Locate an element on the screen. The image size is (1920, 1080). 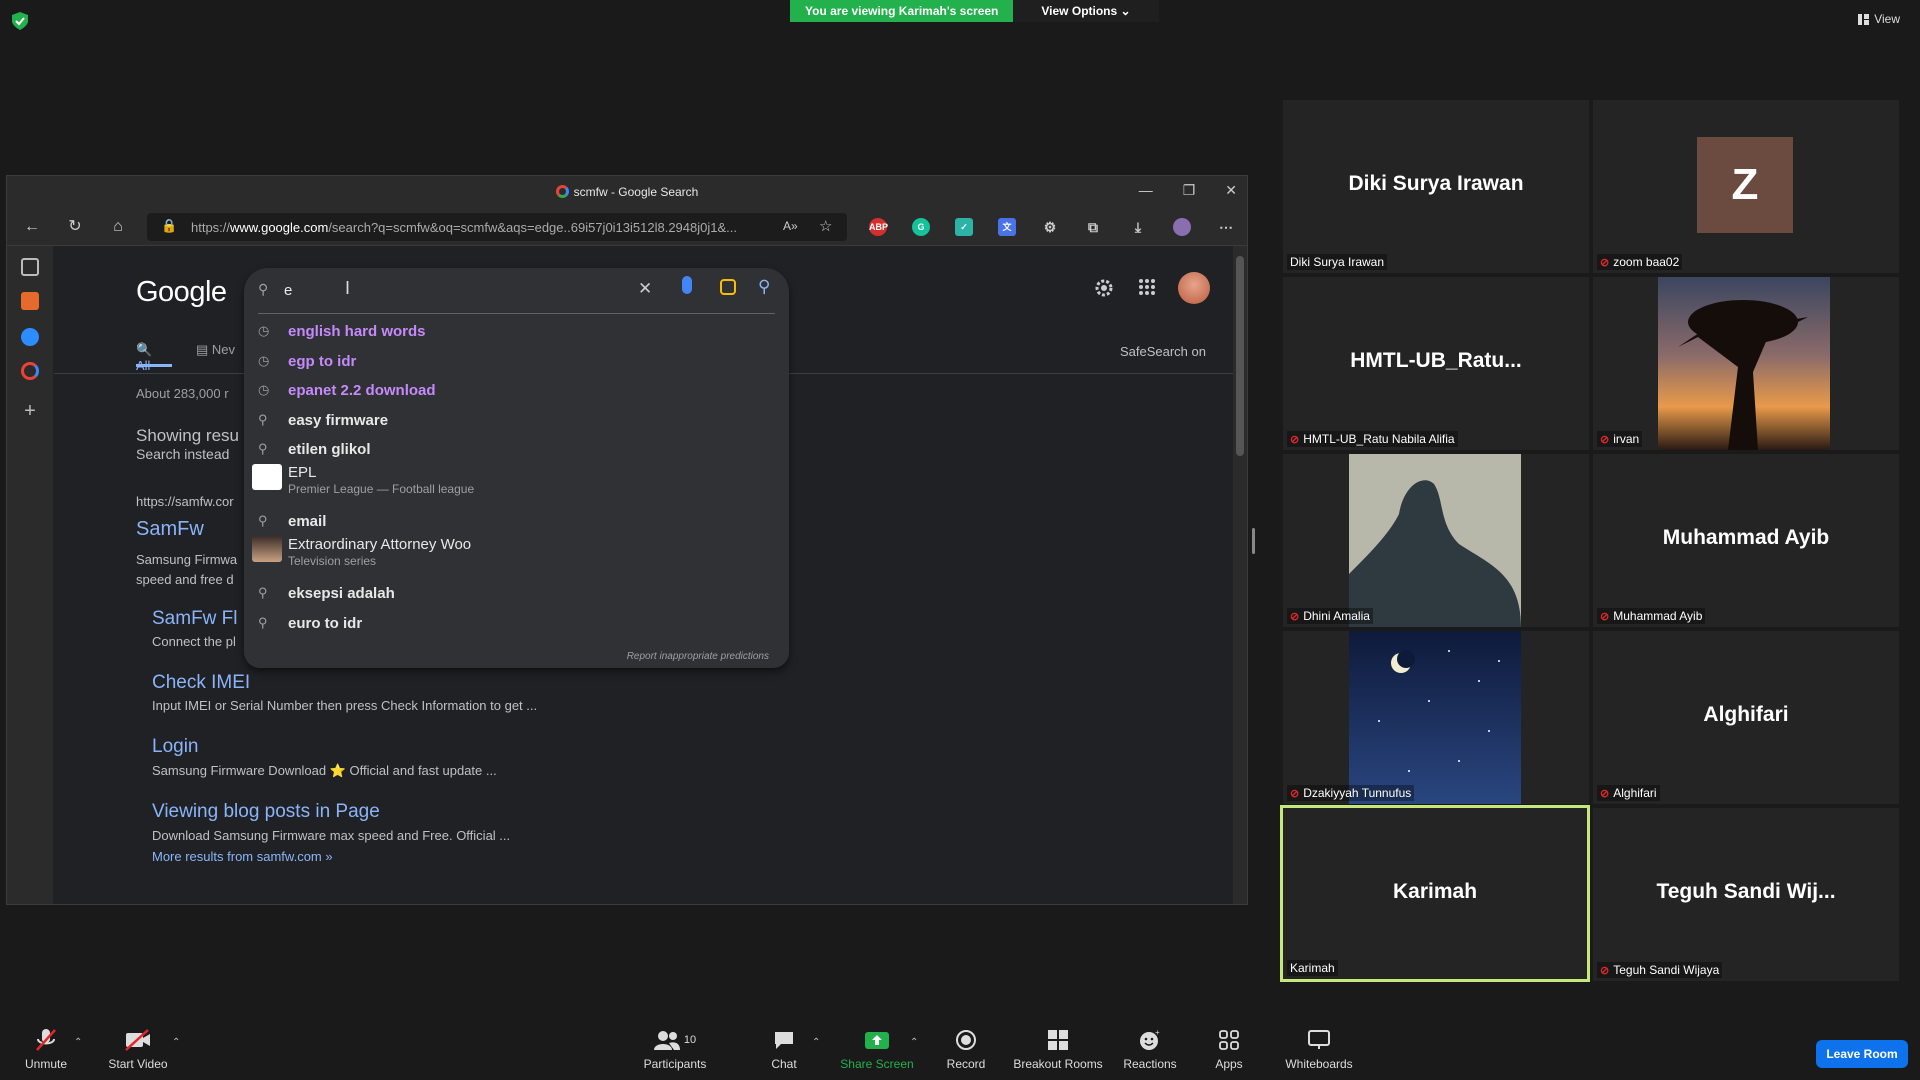
participant-name: Diki Surya Irawan is located at coordinates (1337, 262).